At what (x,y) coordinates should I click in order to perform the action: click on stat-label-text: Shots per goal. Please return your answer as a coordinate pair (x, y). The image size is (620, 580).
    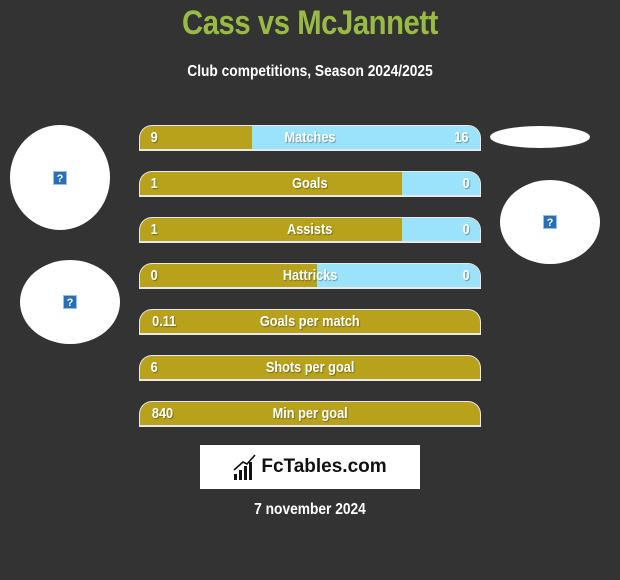
    Looking at the image, I should click on (310, 367).